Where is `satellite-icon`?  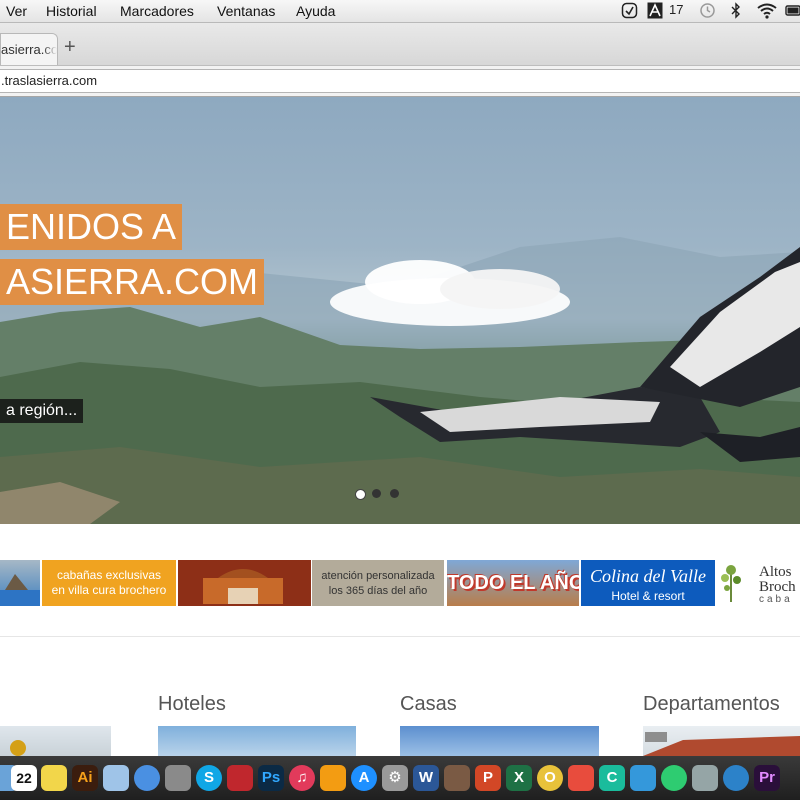 satellite-icon is located at coordinates (705, 778).